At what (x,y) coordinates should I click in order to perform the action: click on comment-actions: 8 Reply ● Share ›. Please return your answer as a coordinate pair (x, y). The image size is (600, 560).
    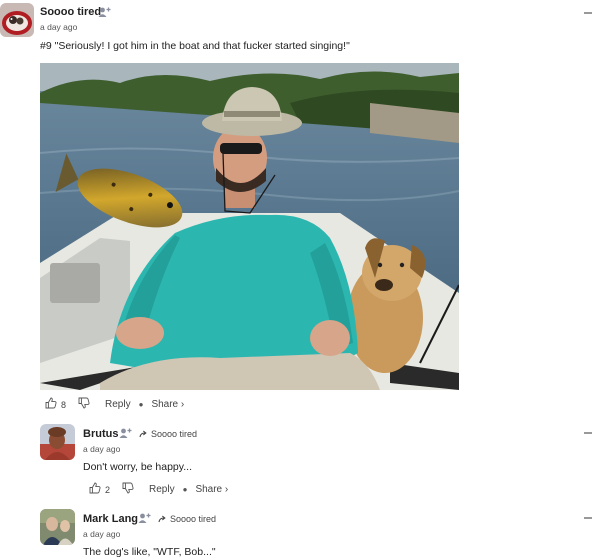
    Looking at the image, I should click on (114, 404).